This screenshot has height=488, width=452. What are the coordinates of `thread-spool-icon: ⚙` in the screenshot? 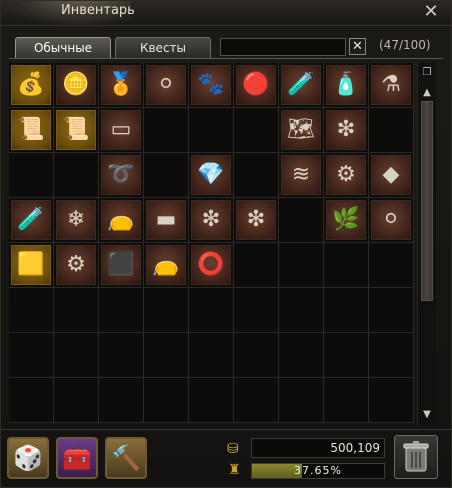 It's located at (346, 174).